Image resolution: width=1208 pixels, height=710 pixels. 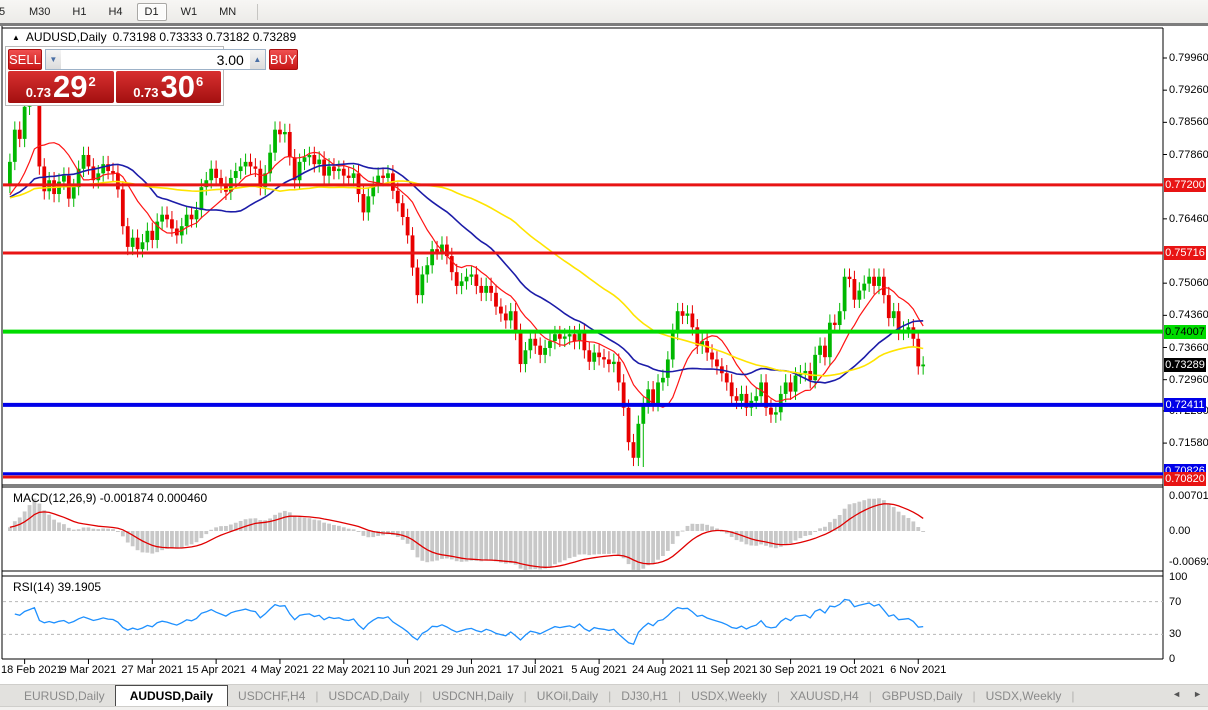 What do you see at coordinates (726, 670) in the screenshot?
I see `date-tick-label: 11 Sep 2021` at bounding box center [726, 670].